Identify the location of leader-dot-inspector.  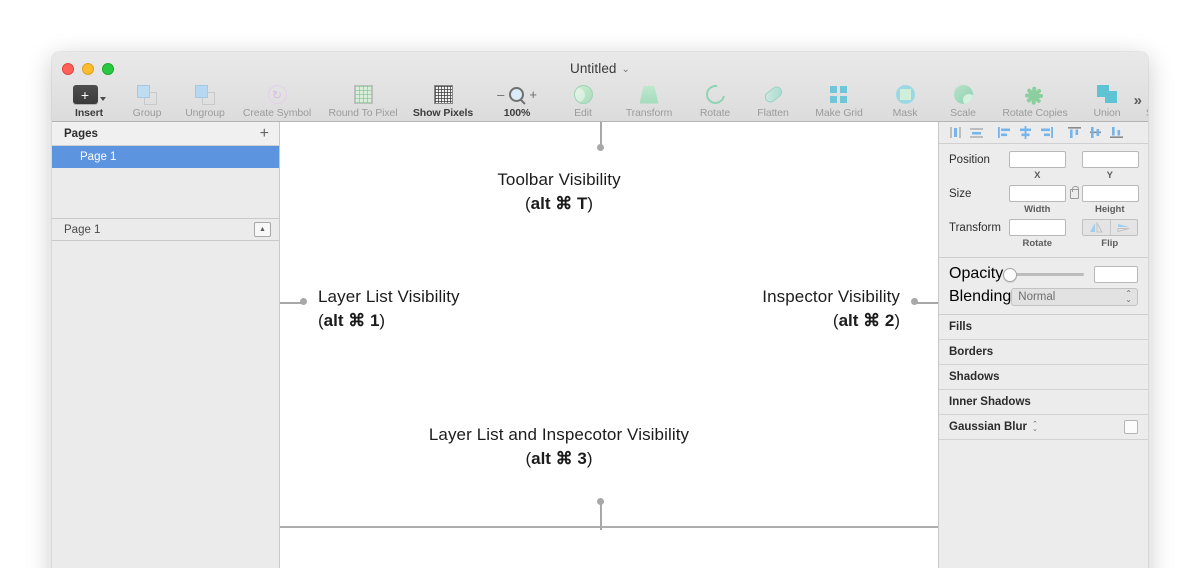
(914, 301).